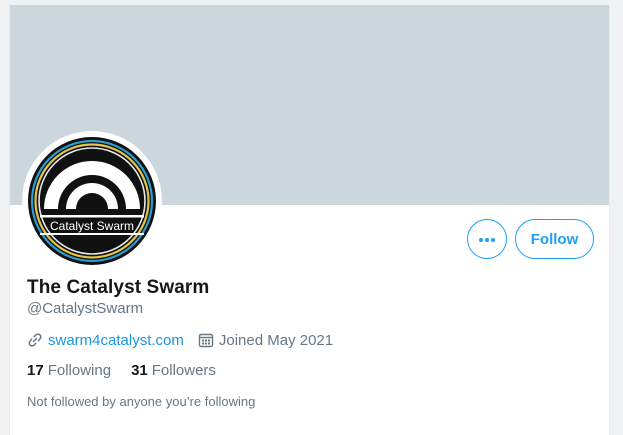 The width and height of the screenshot is (623, 435). Describe the element at coordinates (206, 340) in the screenshot. I see `calendar-icon` at that location.